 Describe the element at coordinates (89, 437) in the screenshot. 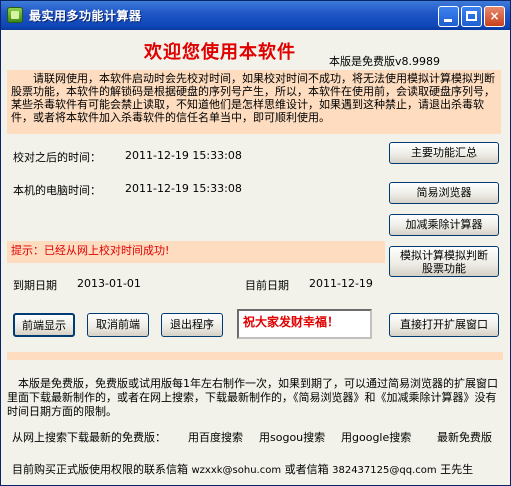

I see `search-download-label: 从网上搜索下载最新的免费版：` at that location.